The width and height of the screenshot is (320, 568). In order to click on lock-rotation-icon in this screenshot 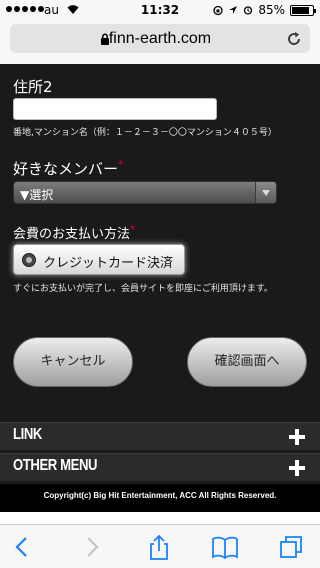, I will do `click(218, 10)`.